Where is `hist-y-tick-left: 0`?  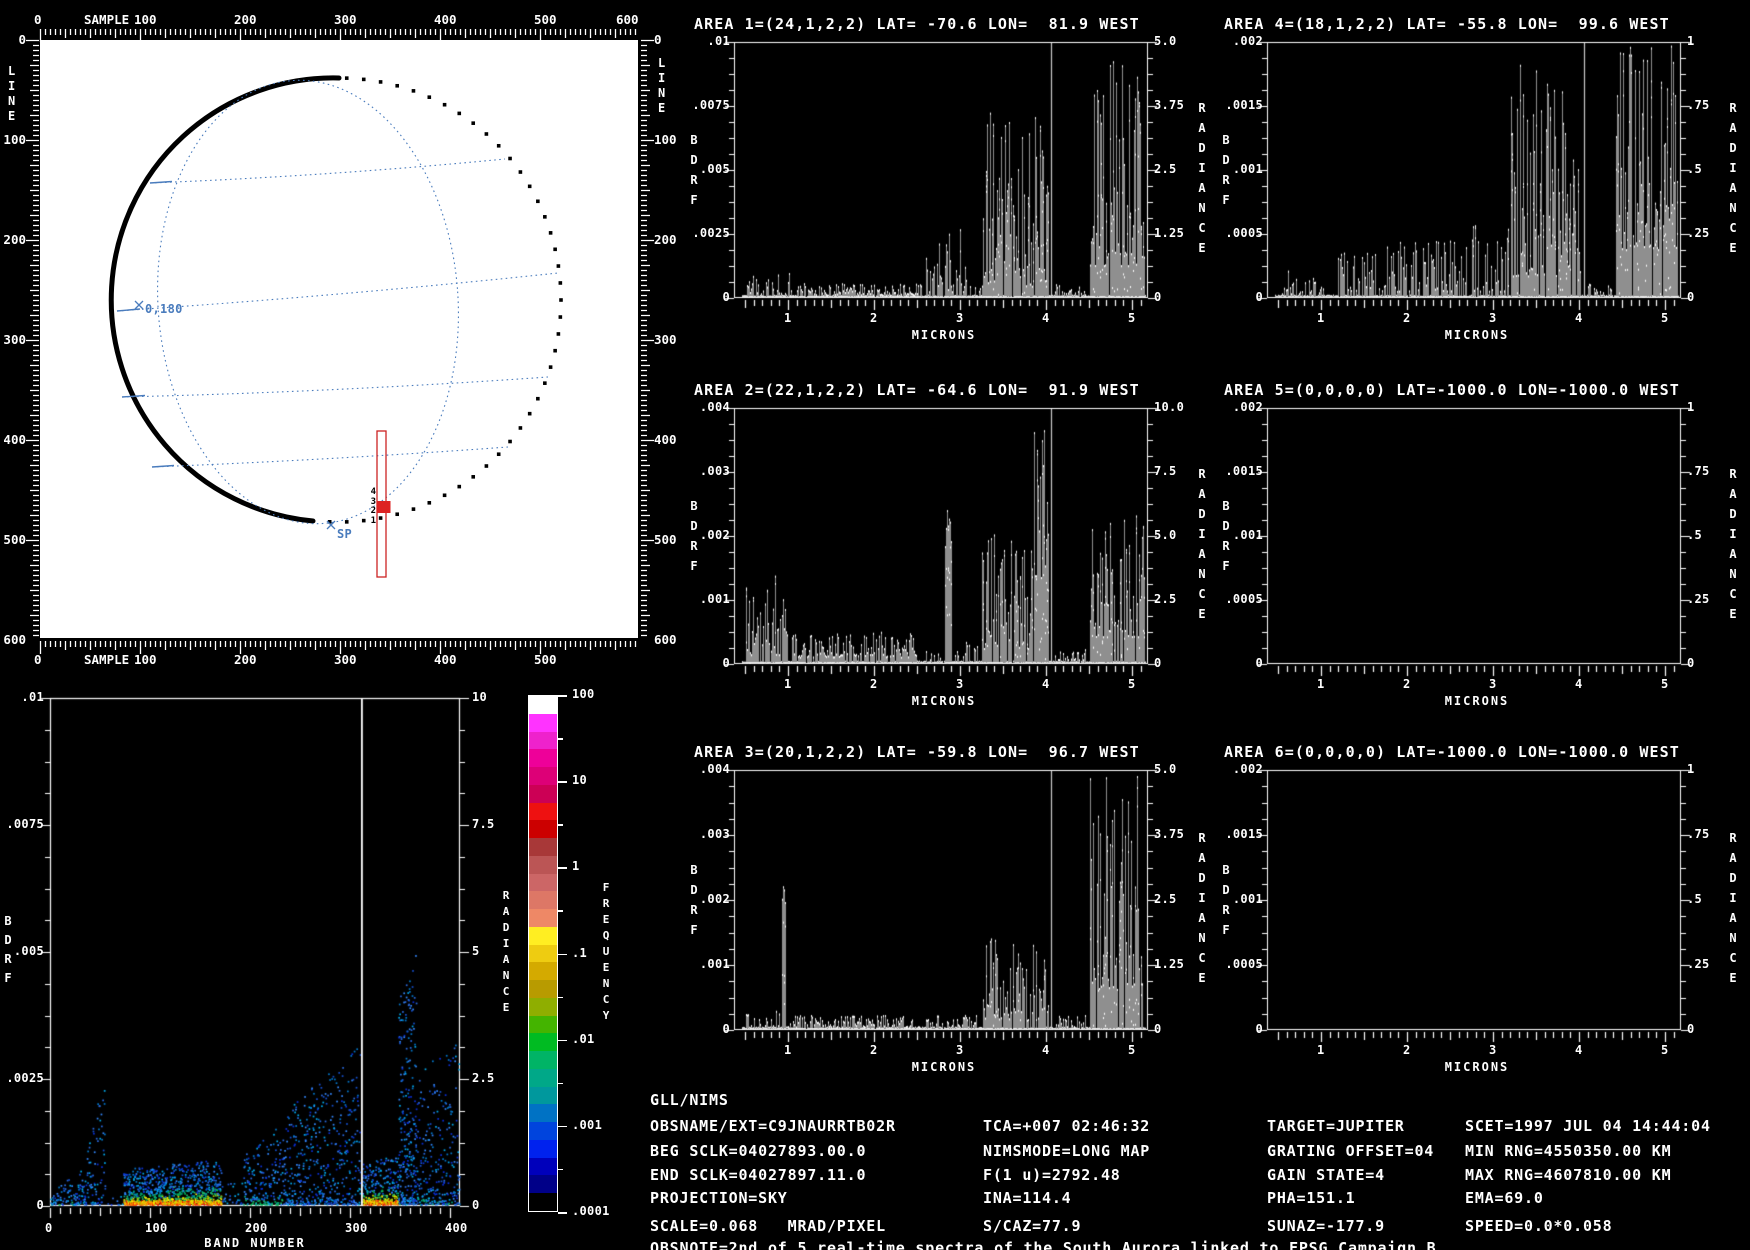
hist-y-tick-left: 0 is located at coordinates (40, 1205).